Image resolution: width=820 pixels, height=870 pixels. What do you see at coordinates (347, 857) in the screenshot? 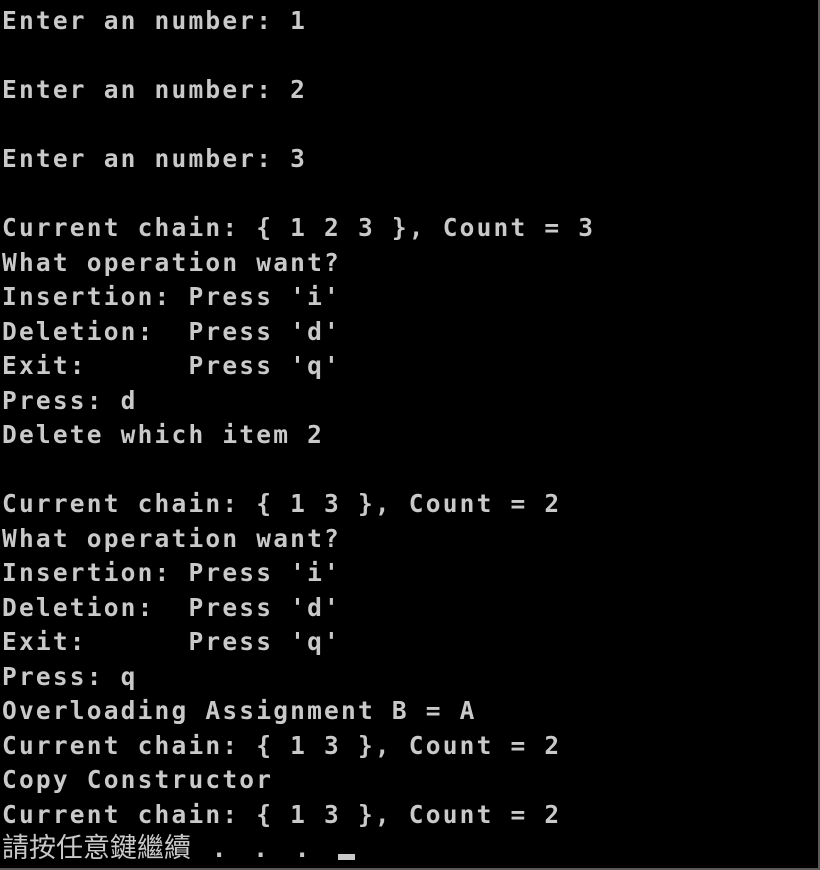
I see `text-cursor` at bounding box center [347, 857].